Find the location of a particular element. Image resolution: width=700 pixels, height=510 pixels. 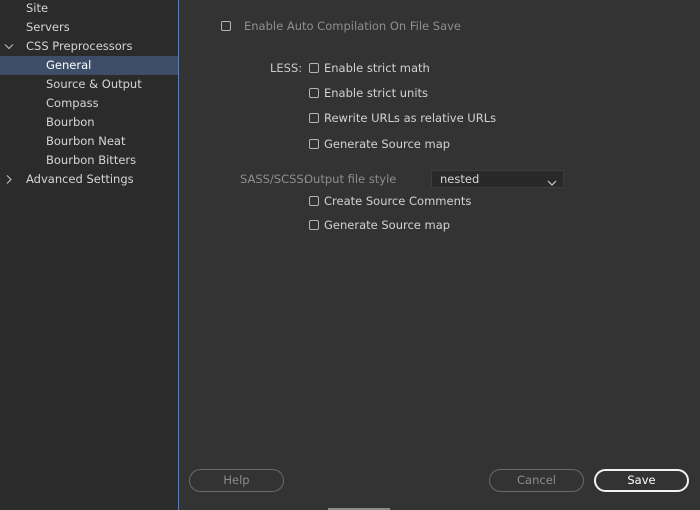

sidebar-item-label: Servers is located at coordinates (48, 27).